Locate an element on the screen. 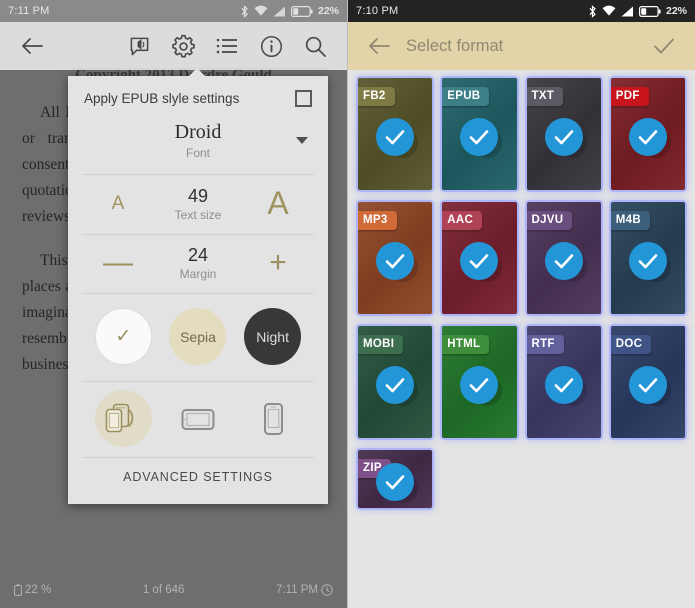 The width and height of the screenshot is (695, 608). search-button is located at coordinates (315, 46).